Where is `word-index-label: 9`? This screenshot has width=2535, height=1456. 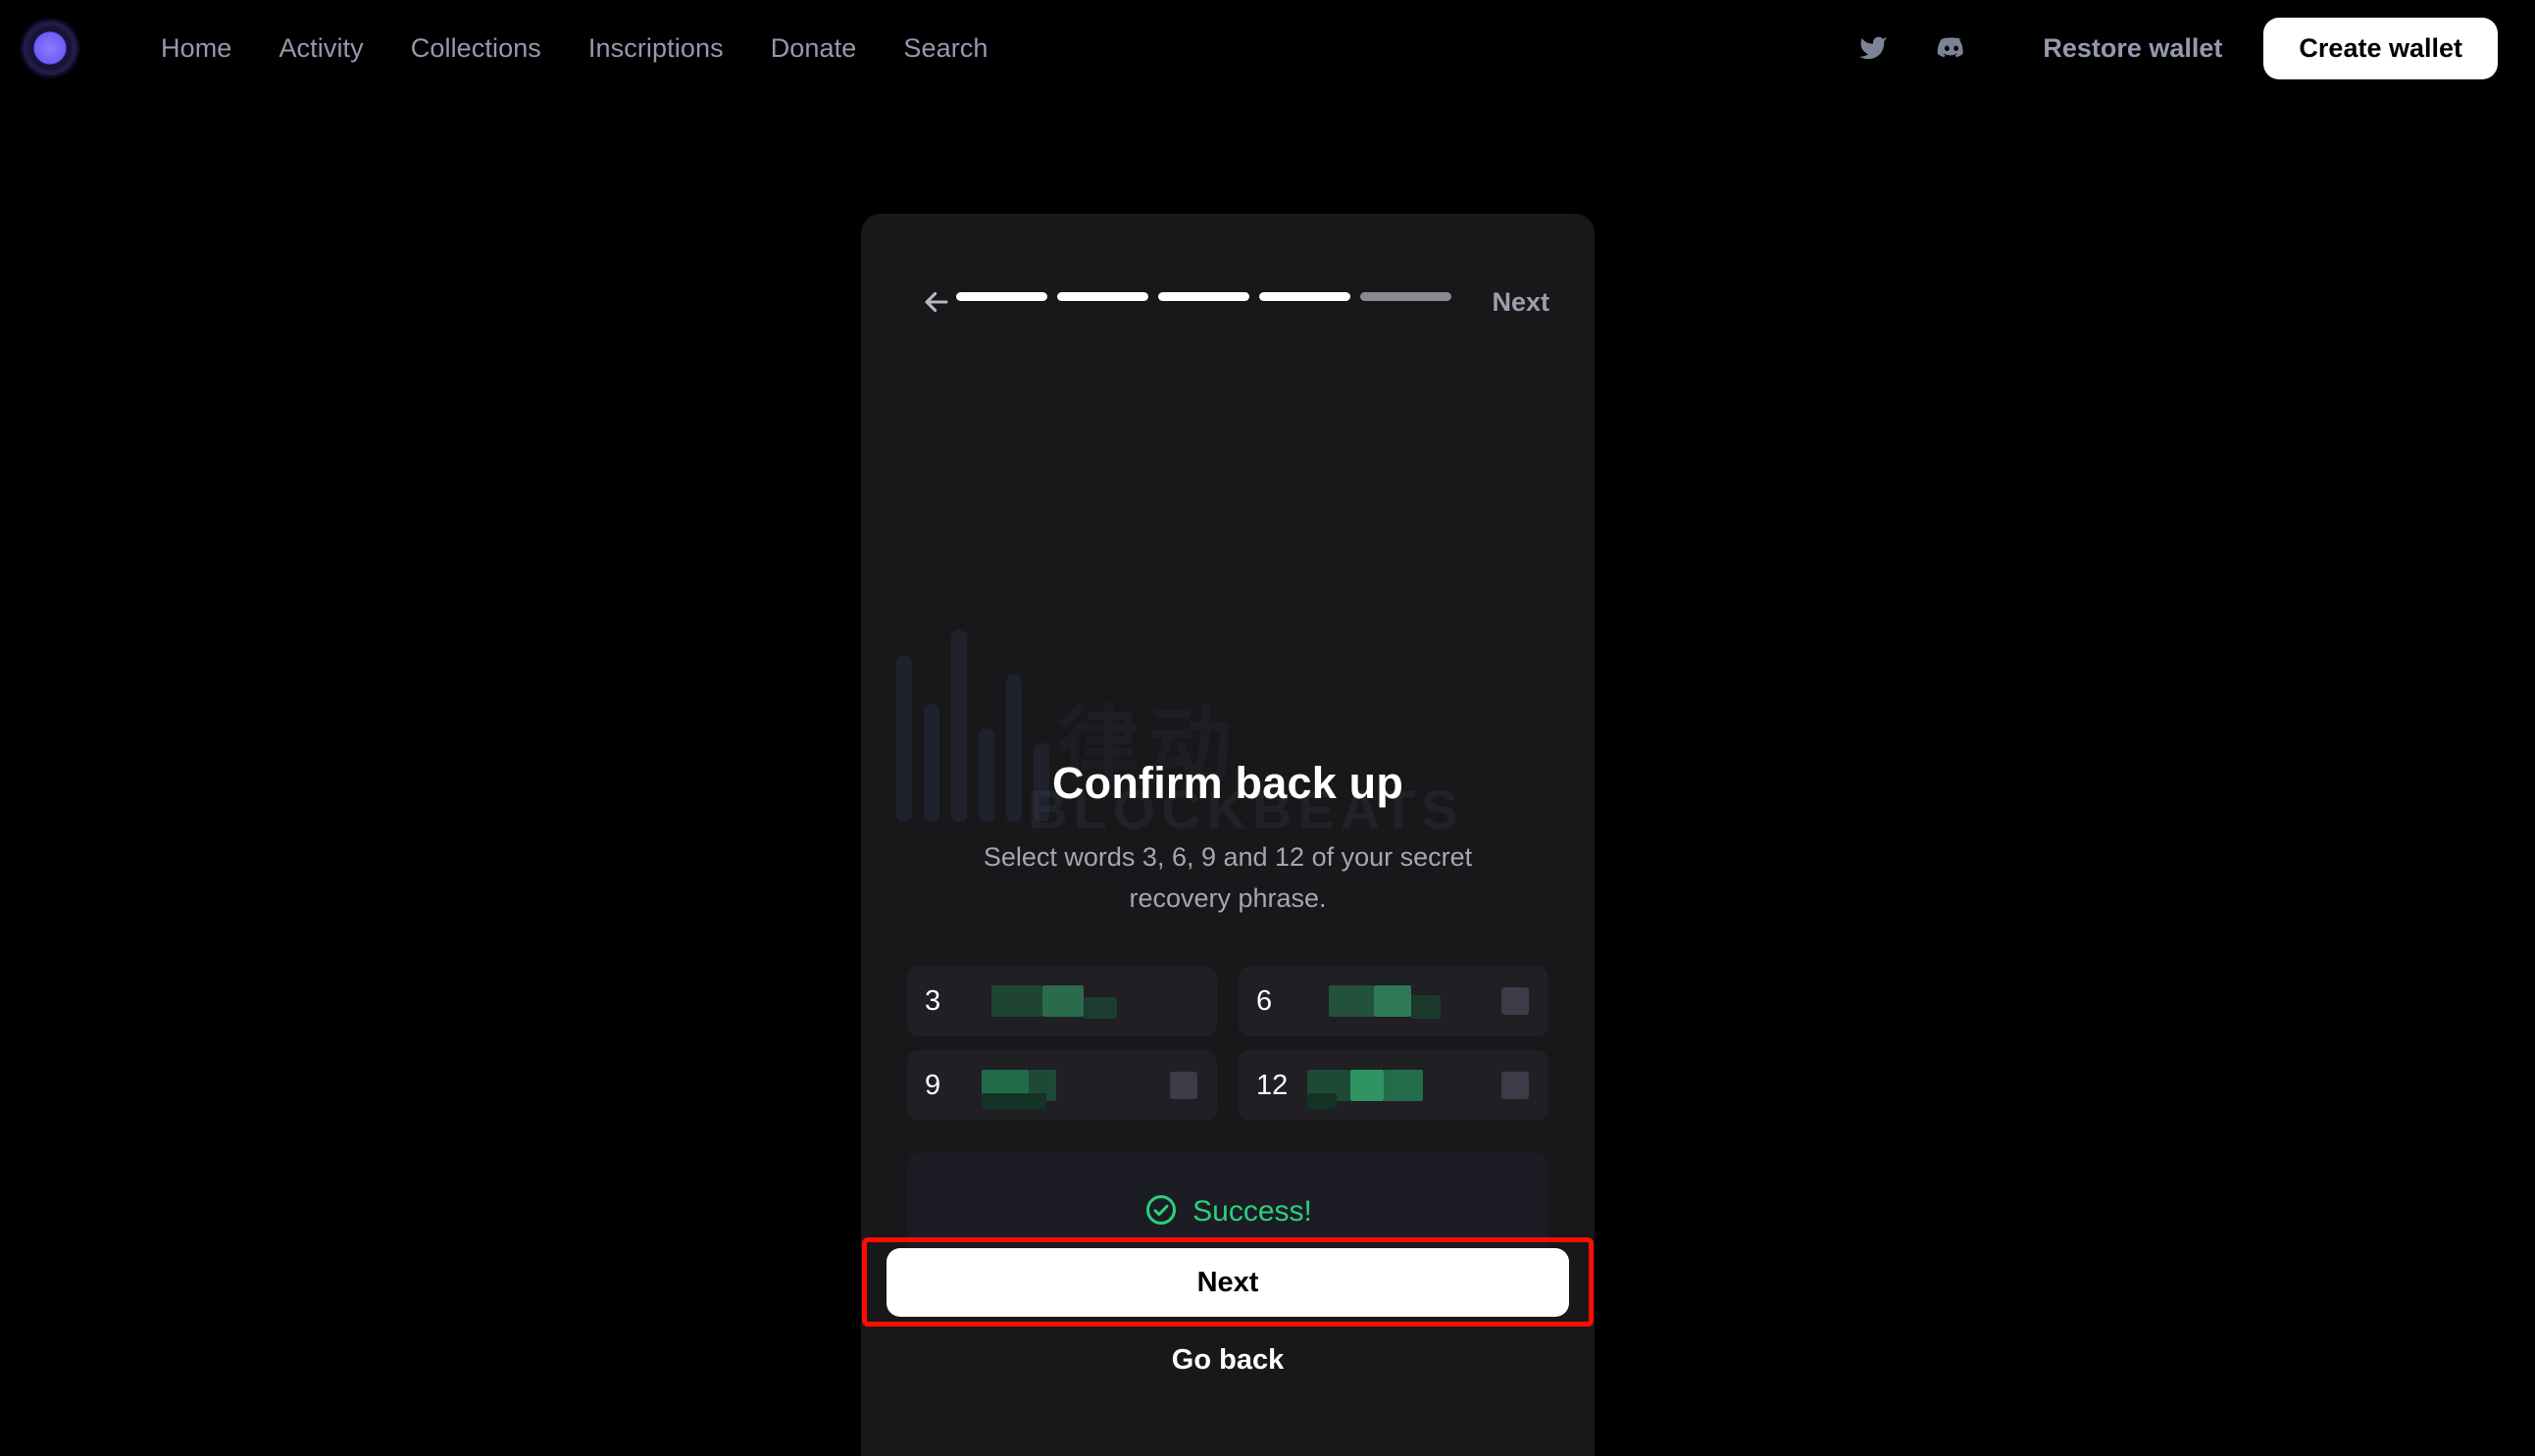
word-index-label: 9 is located at coordinates (933, 1085).